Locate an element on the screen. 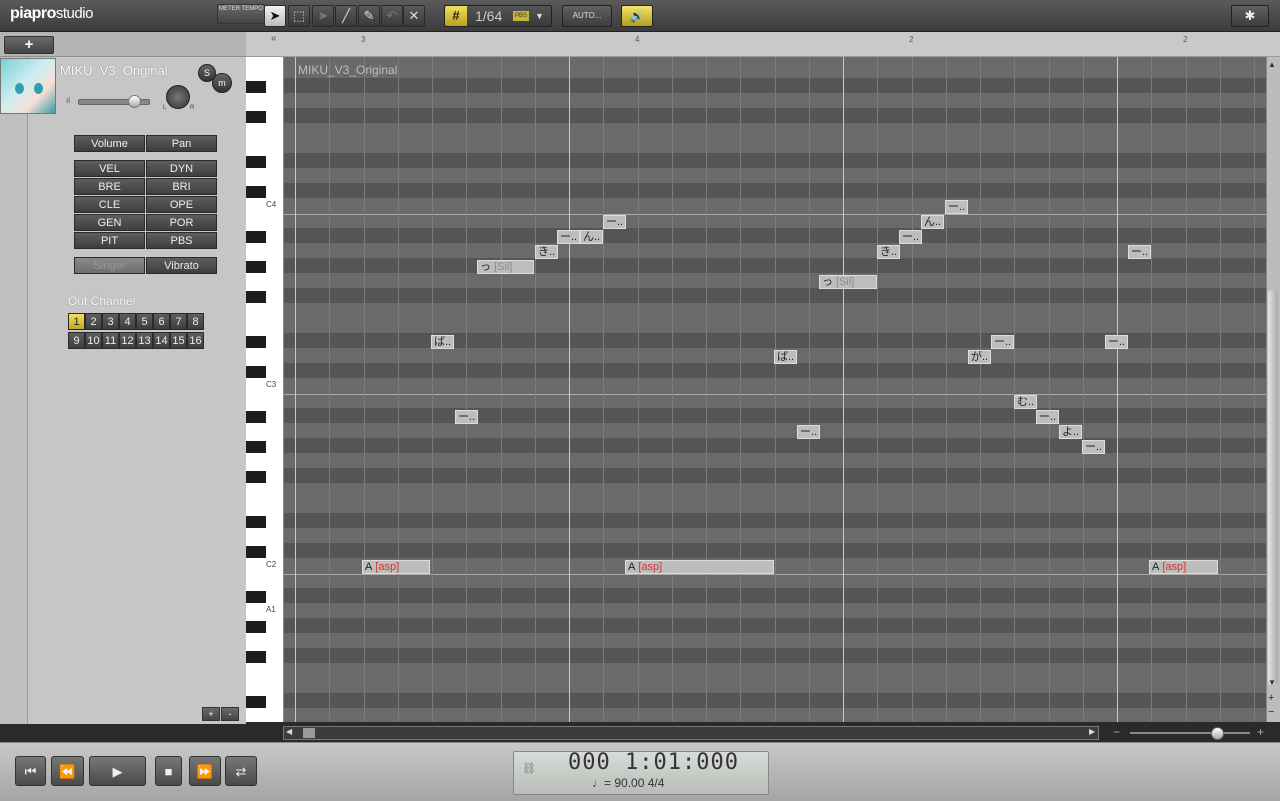  disabled-tool-icon: ↶ is located at coordinates (392, 16).